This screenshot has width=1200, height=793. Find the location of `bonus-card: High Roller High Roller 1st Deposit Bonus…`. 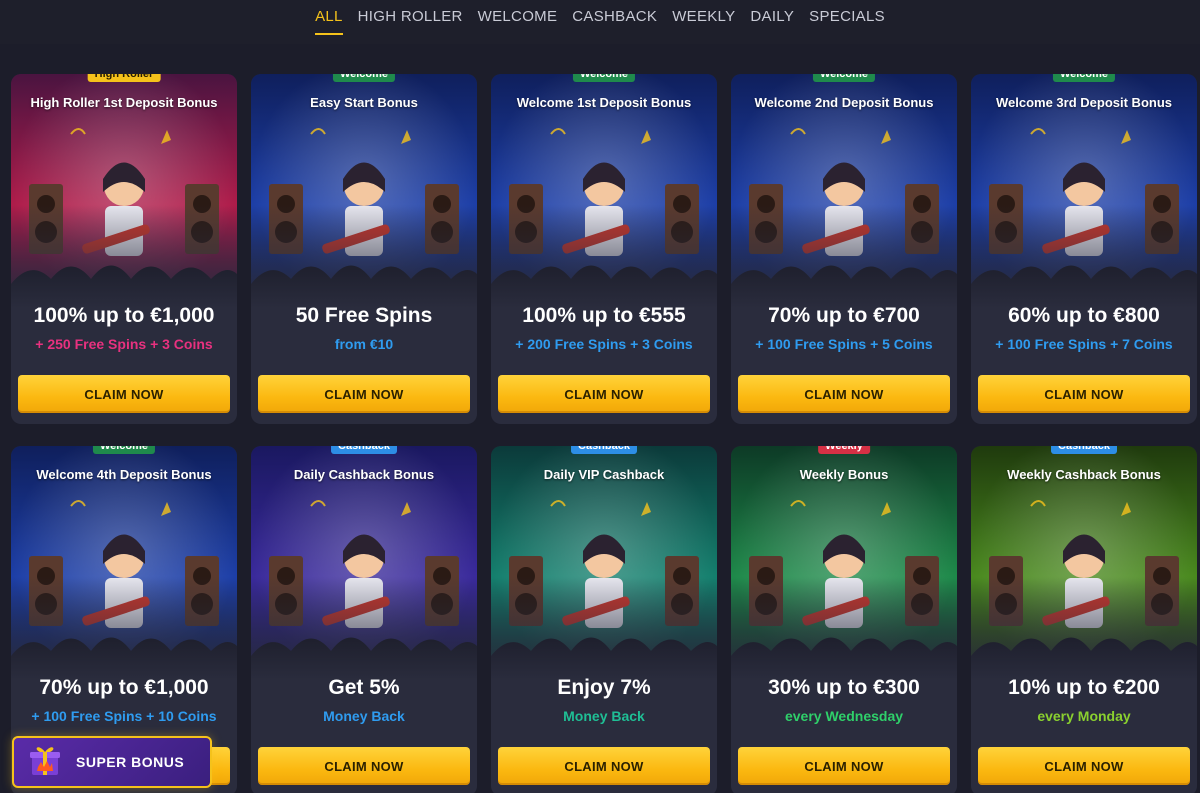

bonus-card: High Roller High Roller 1st Deposit Bonus… is located at coordinates (124, 249).